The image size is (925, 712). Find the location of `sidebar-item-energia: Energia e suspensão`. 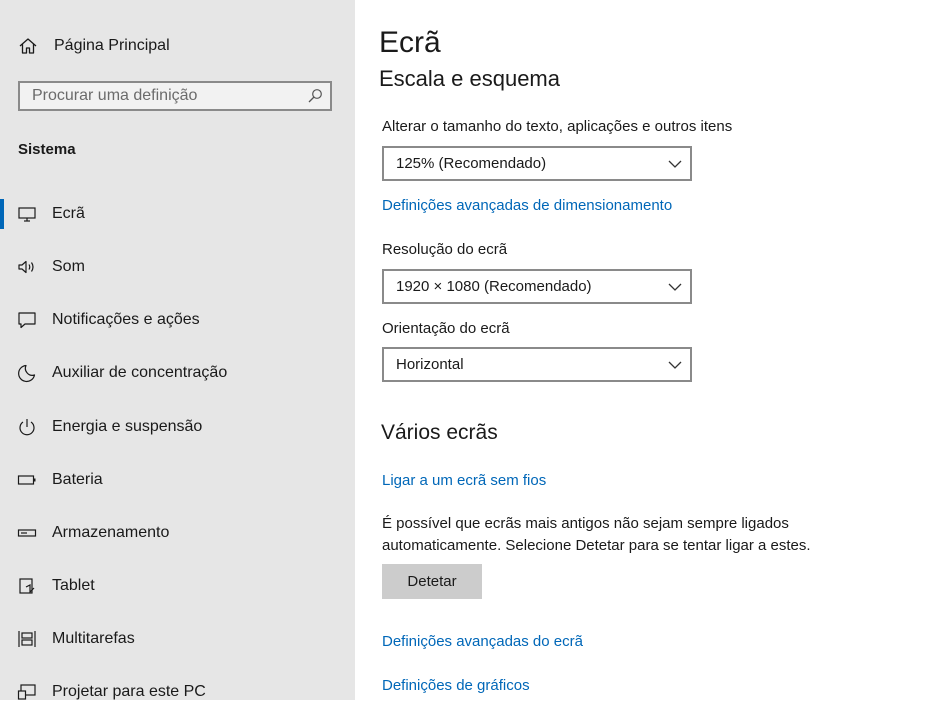

sidebar-item-energia: Energia e suspensão is located at coordinates (177, 427).